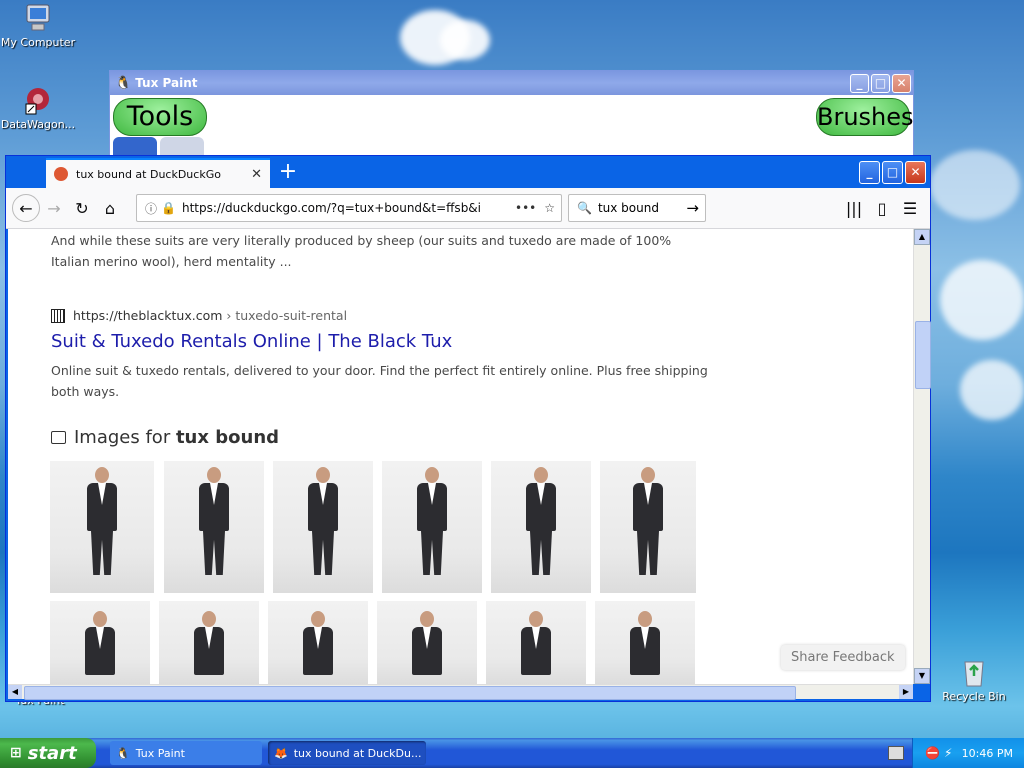  Describe the element at coordinates (288, 173) in the screenshot. I see `new-tab-button: +` at that location.